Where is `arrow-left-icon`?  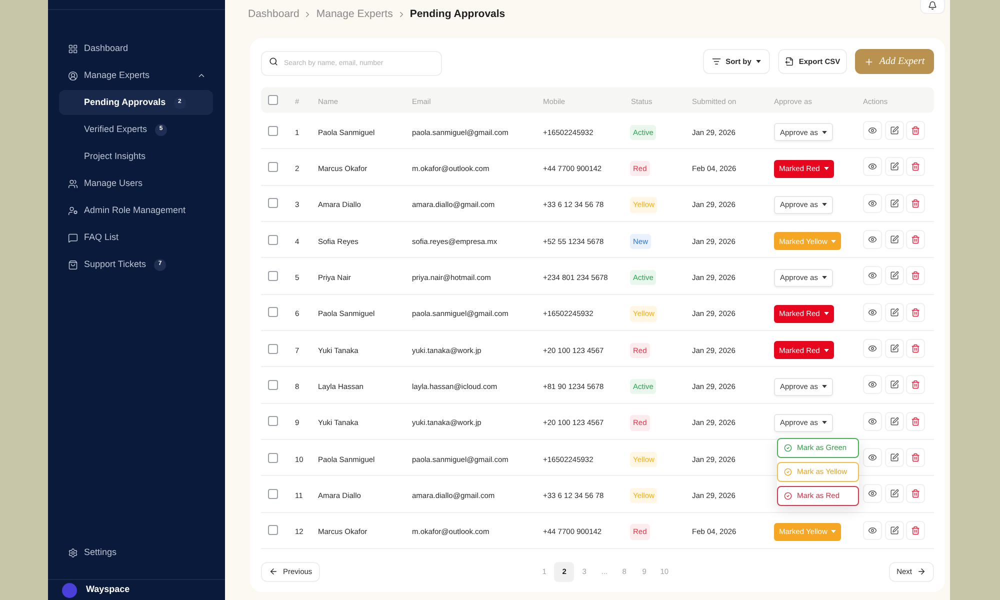 arrow-left-icon is located at coordinates (273, 571).